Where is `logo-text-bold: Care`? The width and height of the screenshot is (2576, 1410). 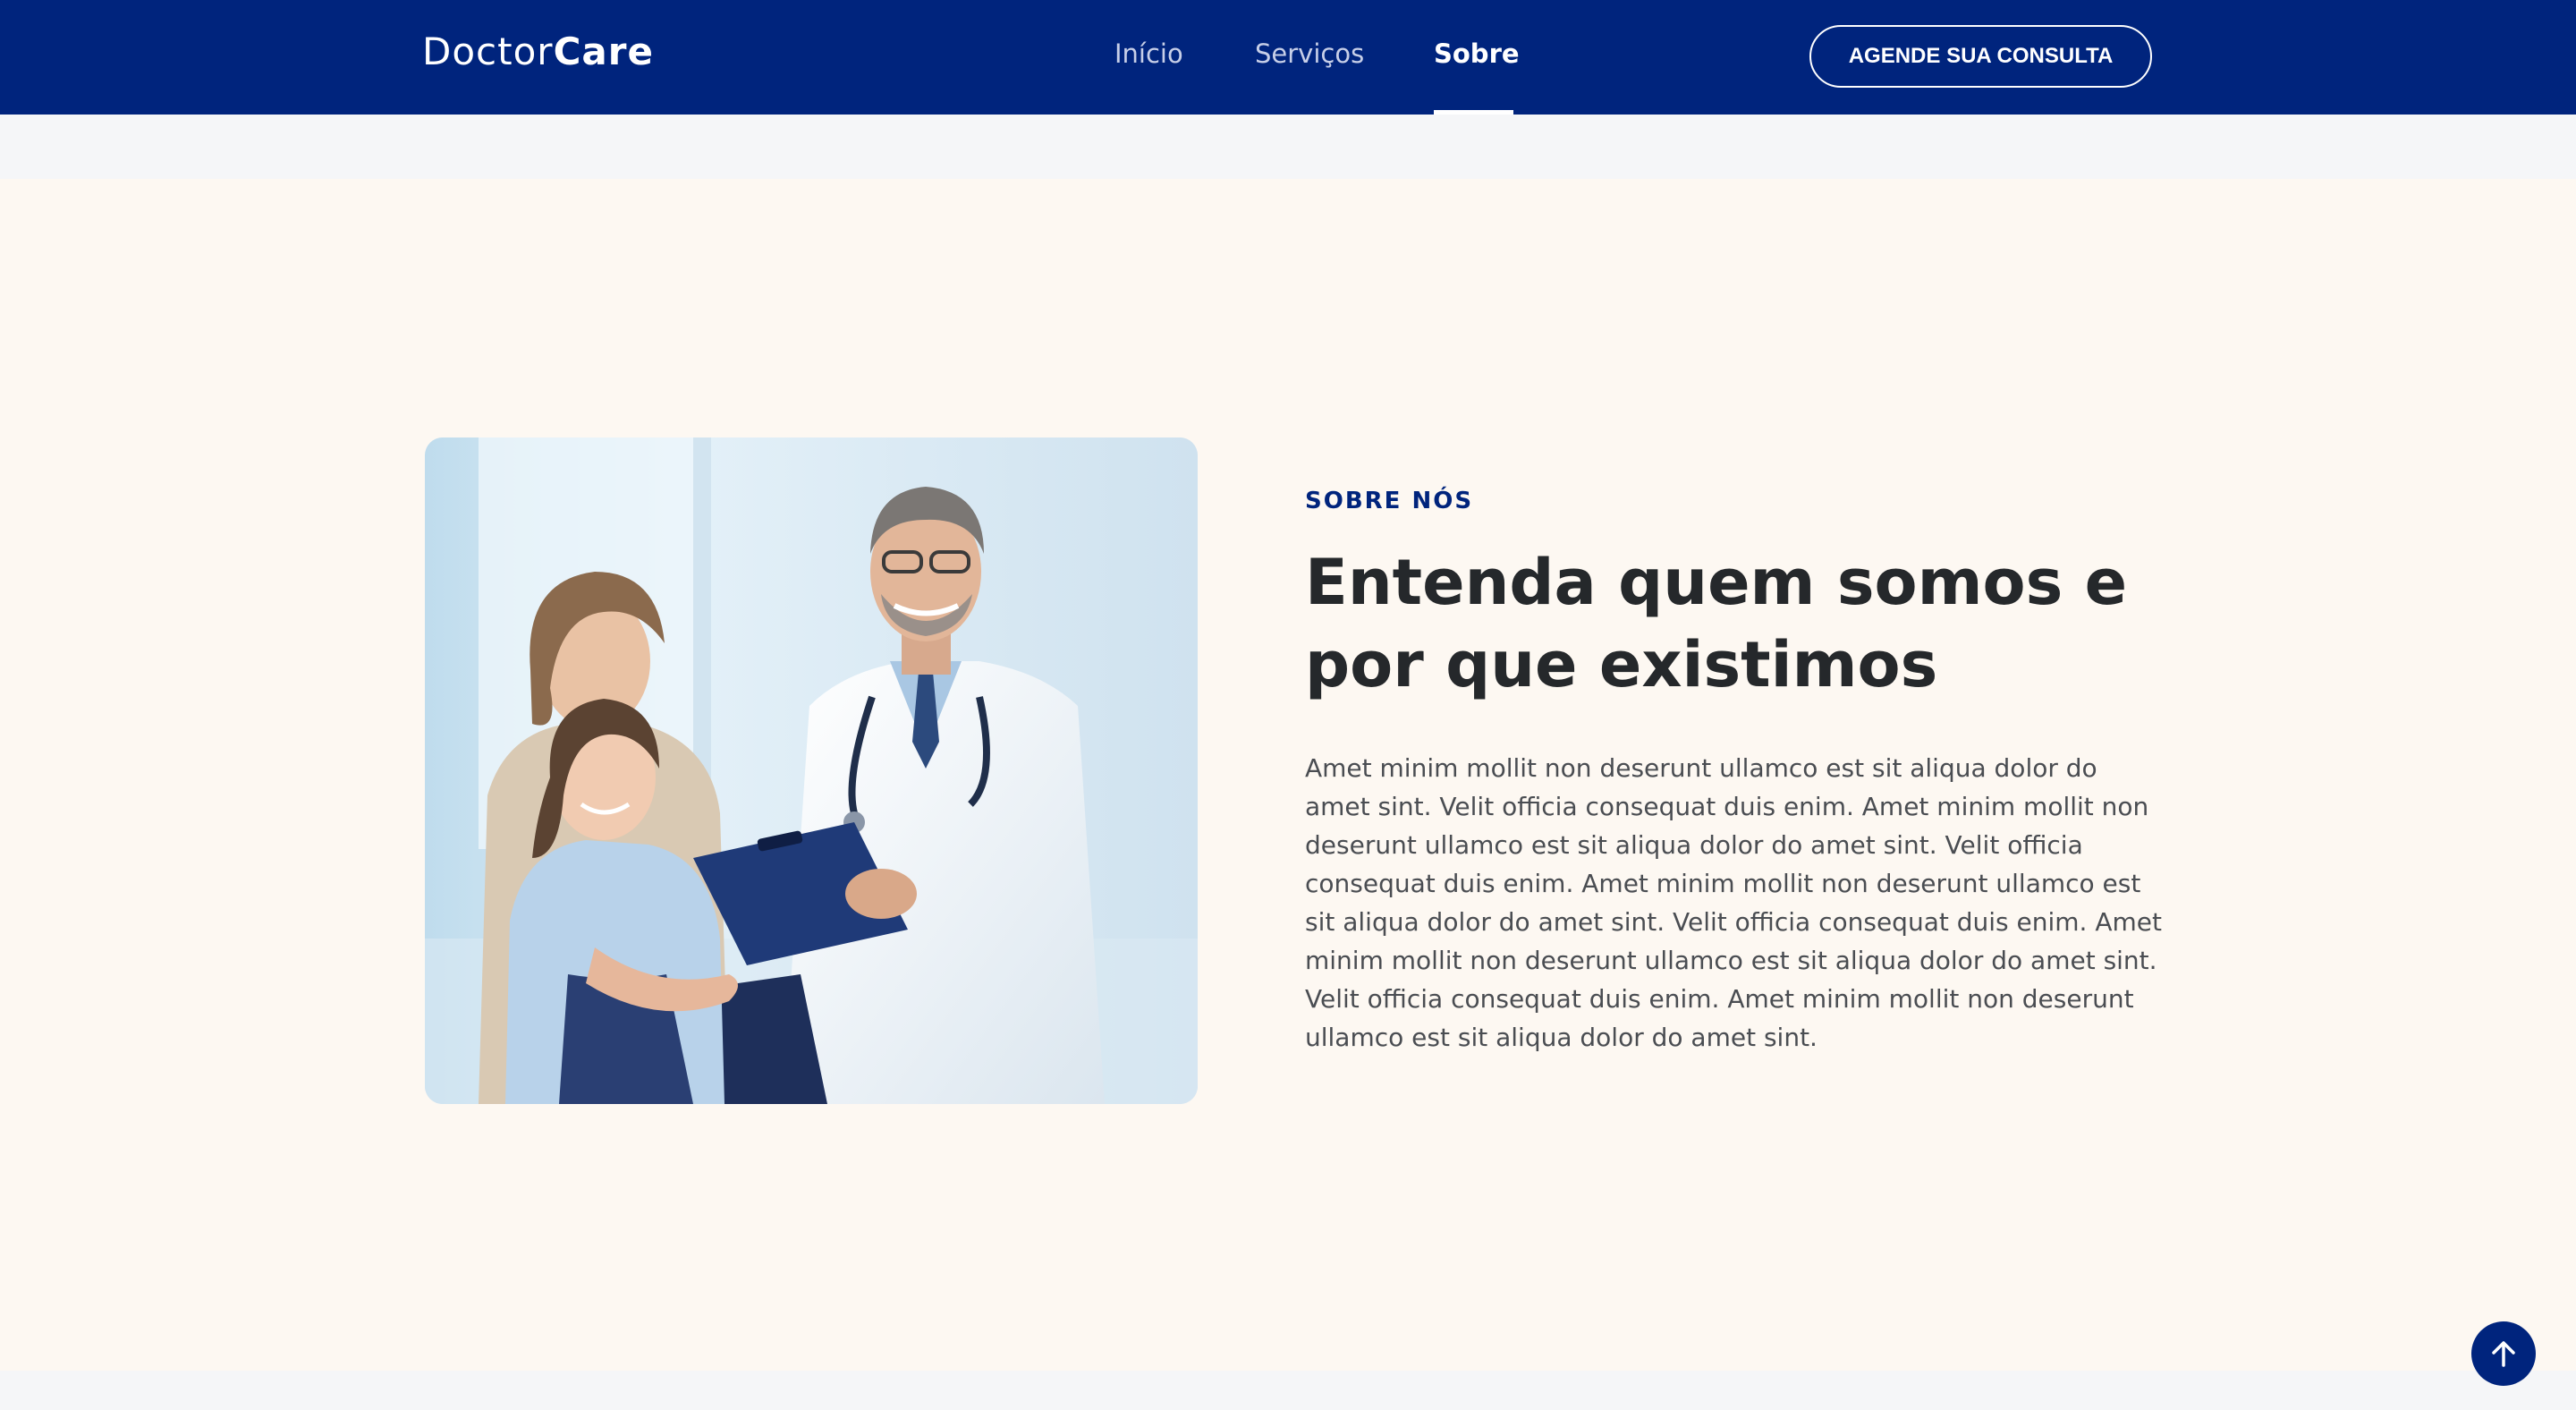 logo-text-bold: Care is located at coordinates (603, 52).